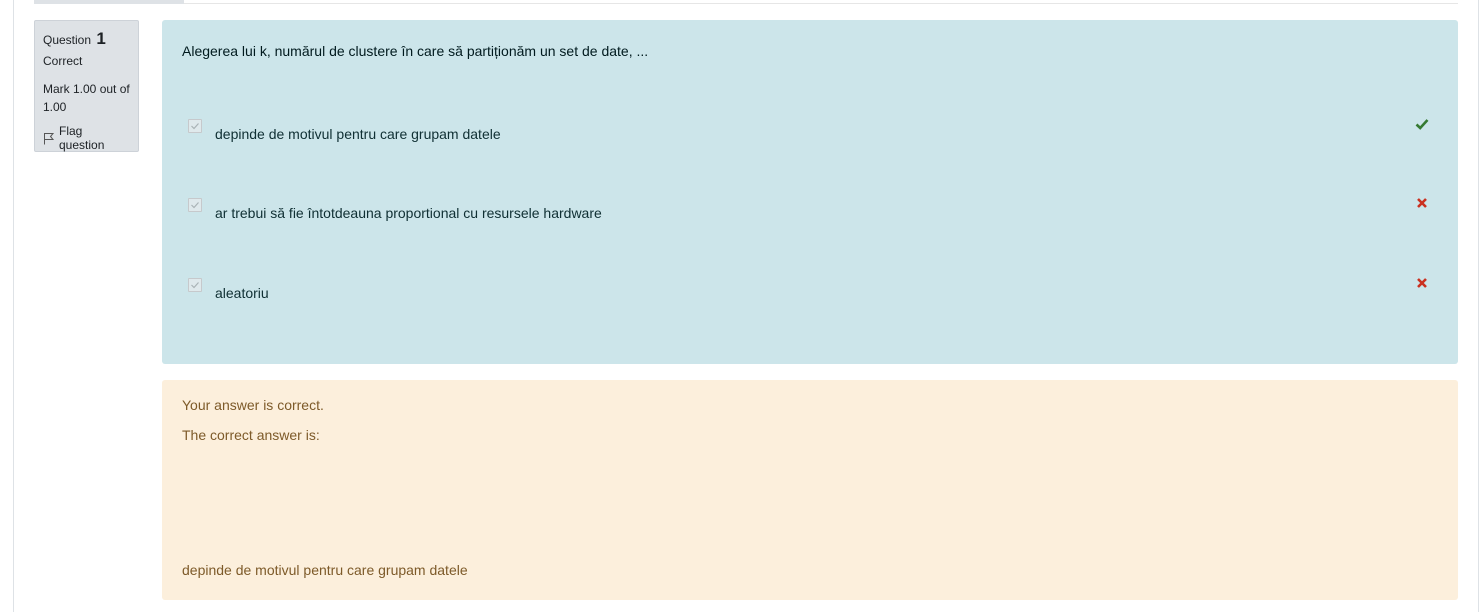 The width and height of the screenshot is (1482, 612). Describe the element at coordinates (251, 435) in the screenshot. I see `feedback-correct-answer-label: The correct answer is:` at that location.